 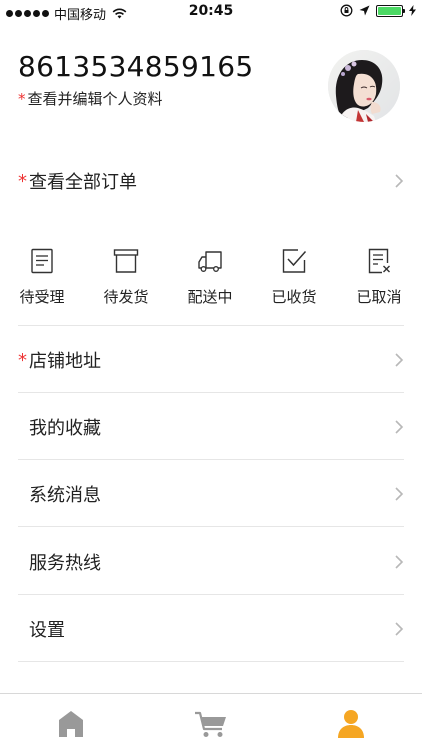 I want to click on order-status-label: 已取消, so click(x=379, y=297).